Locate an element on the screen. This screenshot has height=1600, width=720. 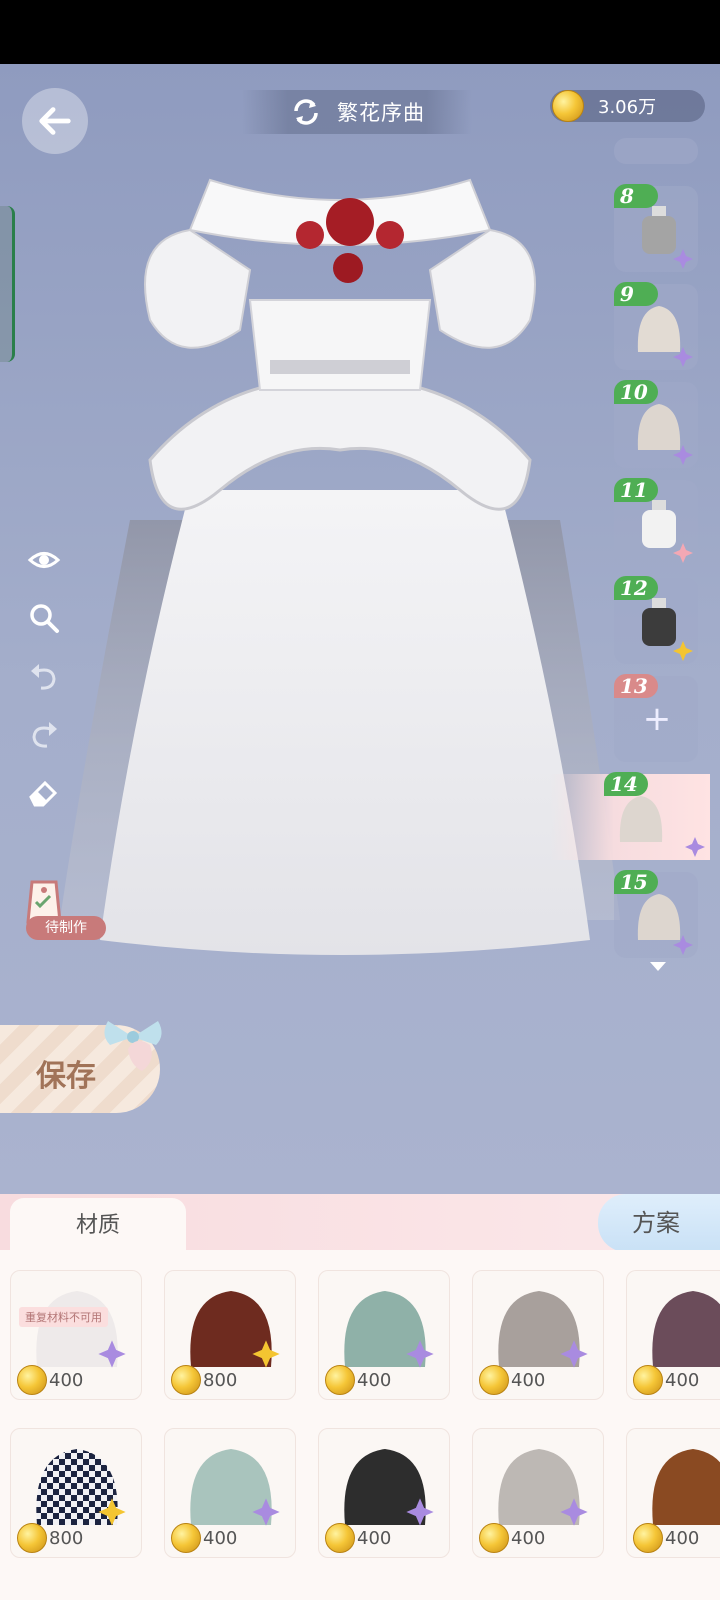
layer-card-15: 15 is located at coordinates (656, 914).